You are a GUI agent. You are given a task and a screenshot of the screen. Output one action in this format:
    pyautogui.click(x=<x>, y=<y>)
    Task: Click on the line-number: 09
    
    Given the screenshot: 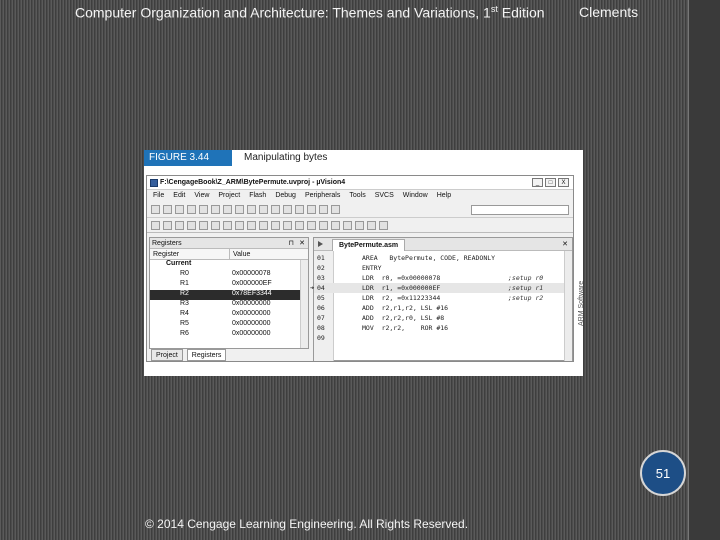 What is the action you would take?
    pyautogui.click(x=321, y=338)
    